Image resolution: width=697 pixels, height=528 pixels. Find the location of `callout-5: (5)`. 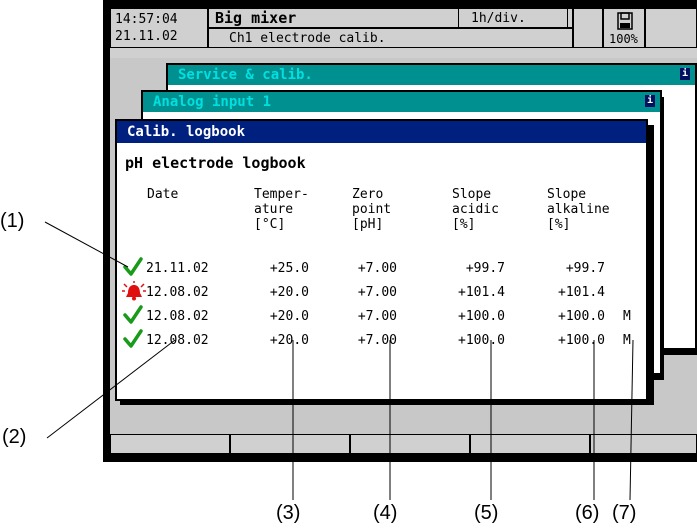

callout-5: (5) is located at coordinates (486, 513).